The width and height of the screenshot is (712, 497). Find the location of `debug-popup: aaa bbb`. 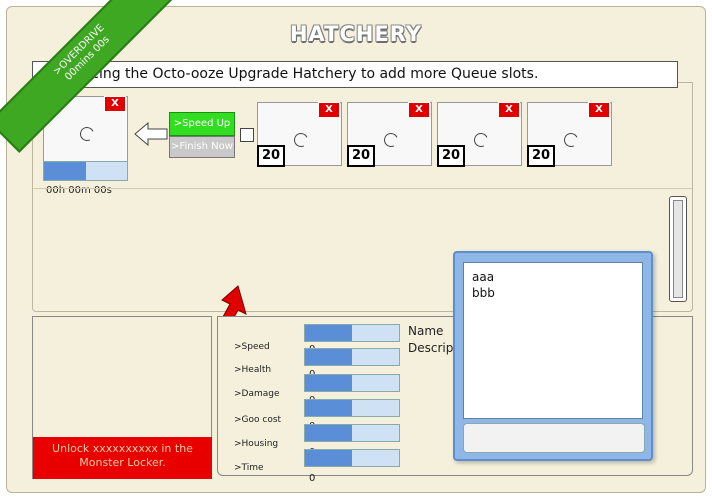

debug-popup: aaa bbb is located at coordinates (553, 356).